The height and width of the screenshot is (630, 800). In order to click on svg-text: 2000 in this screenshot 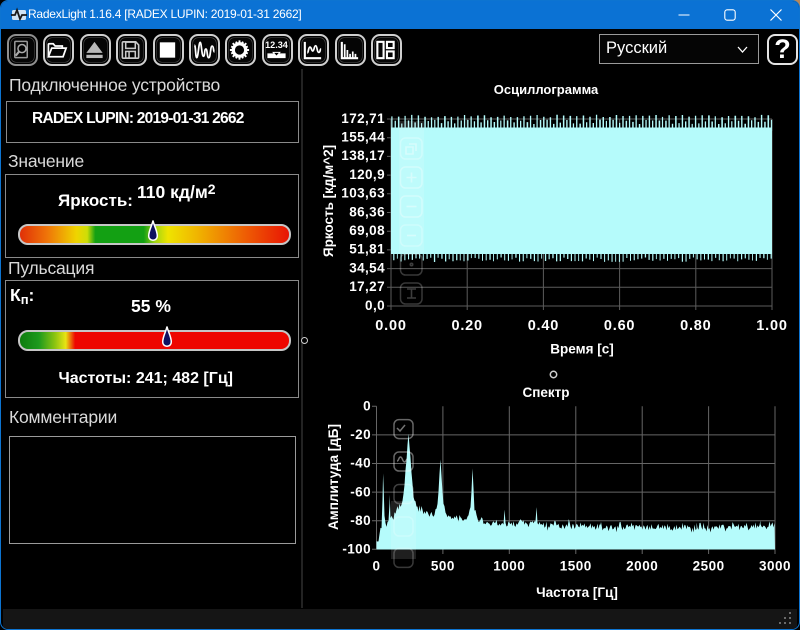, I will do `click(642, 566)`.